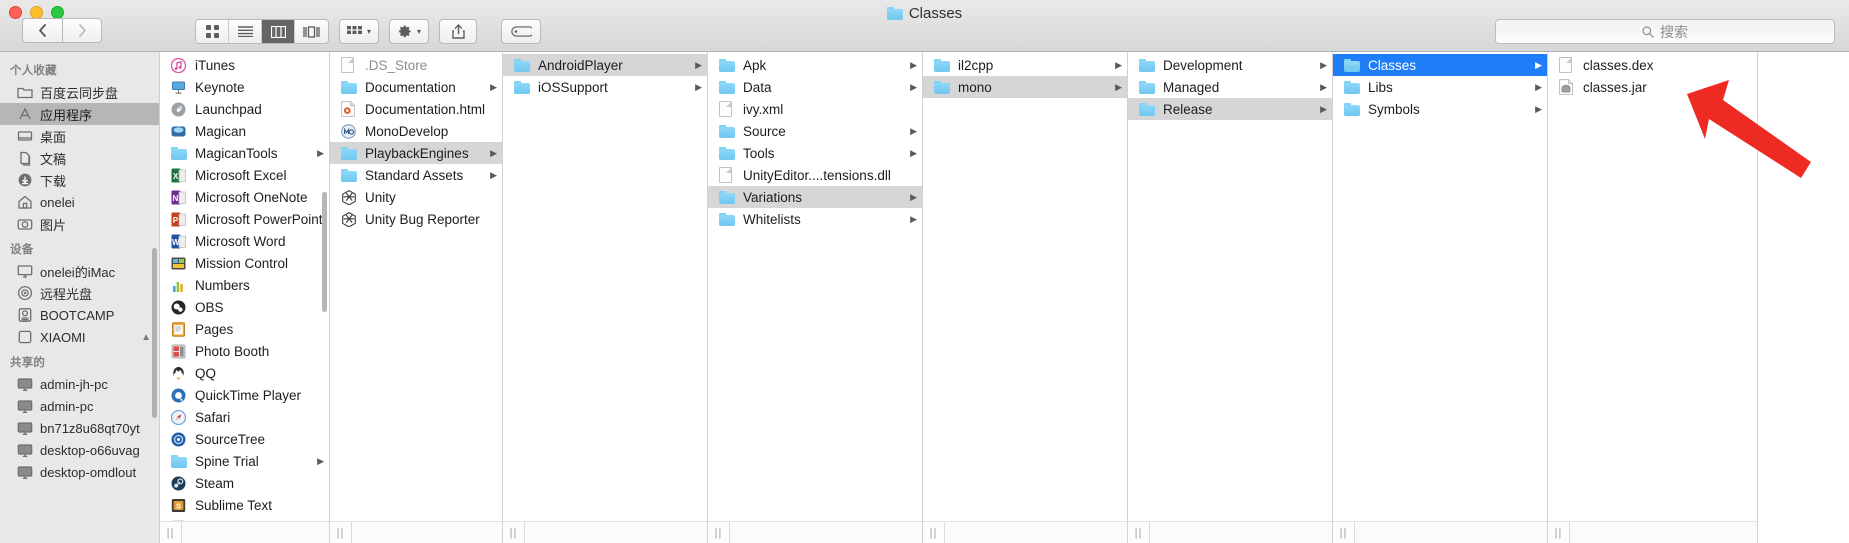  Describe the element at coordinates (1025, 87) in the screenshot. I see `file-row: mono ▶` at that location.